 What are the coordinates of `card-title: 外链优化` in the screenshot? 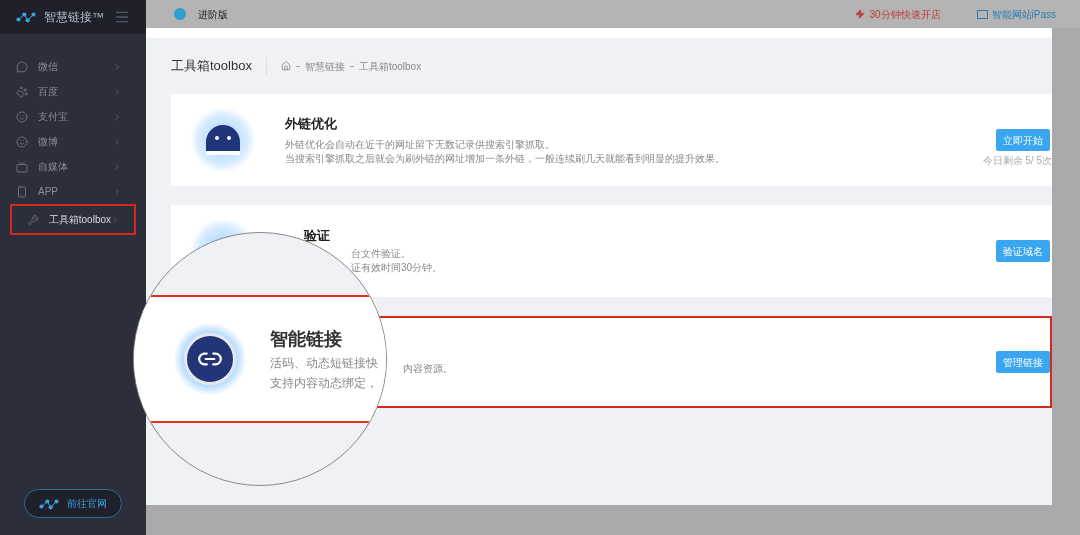 It's located at (311, 124).